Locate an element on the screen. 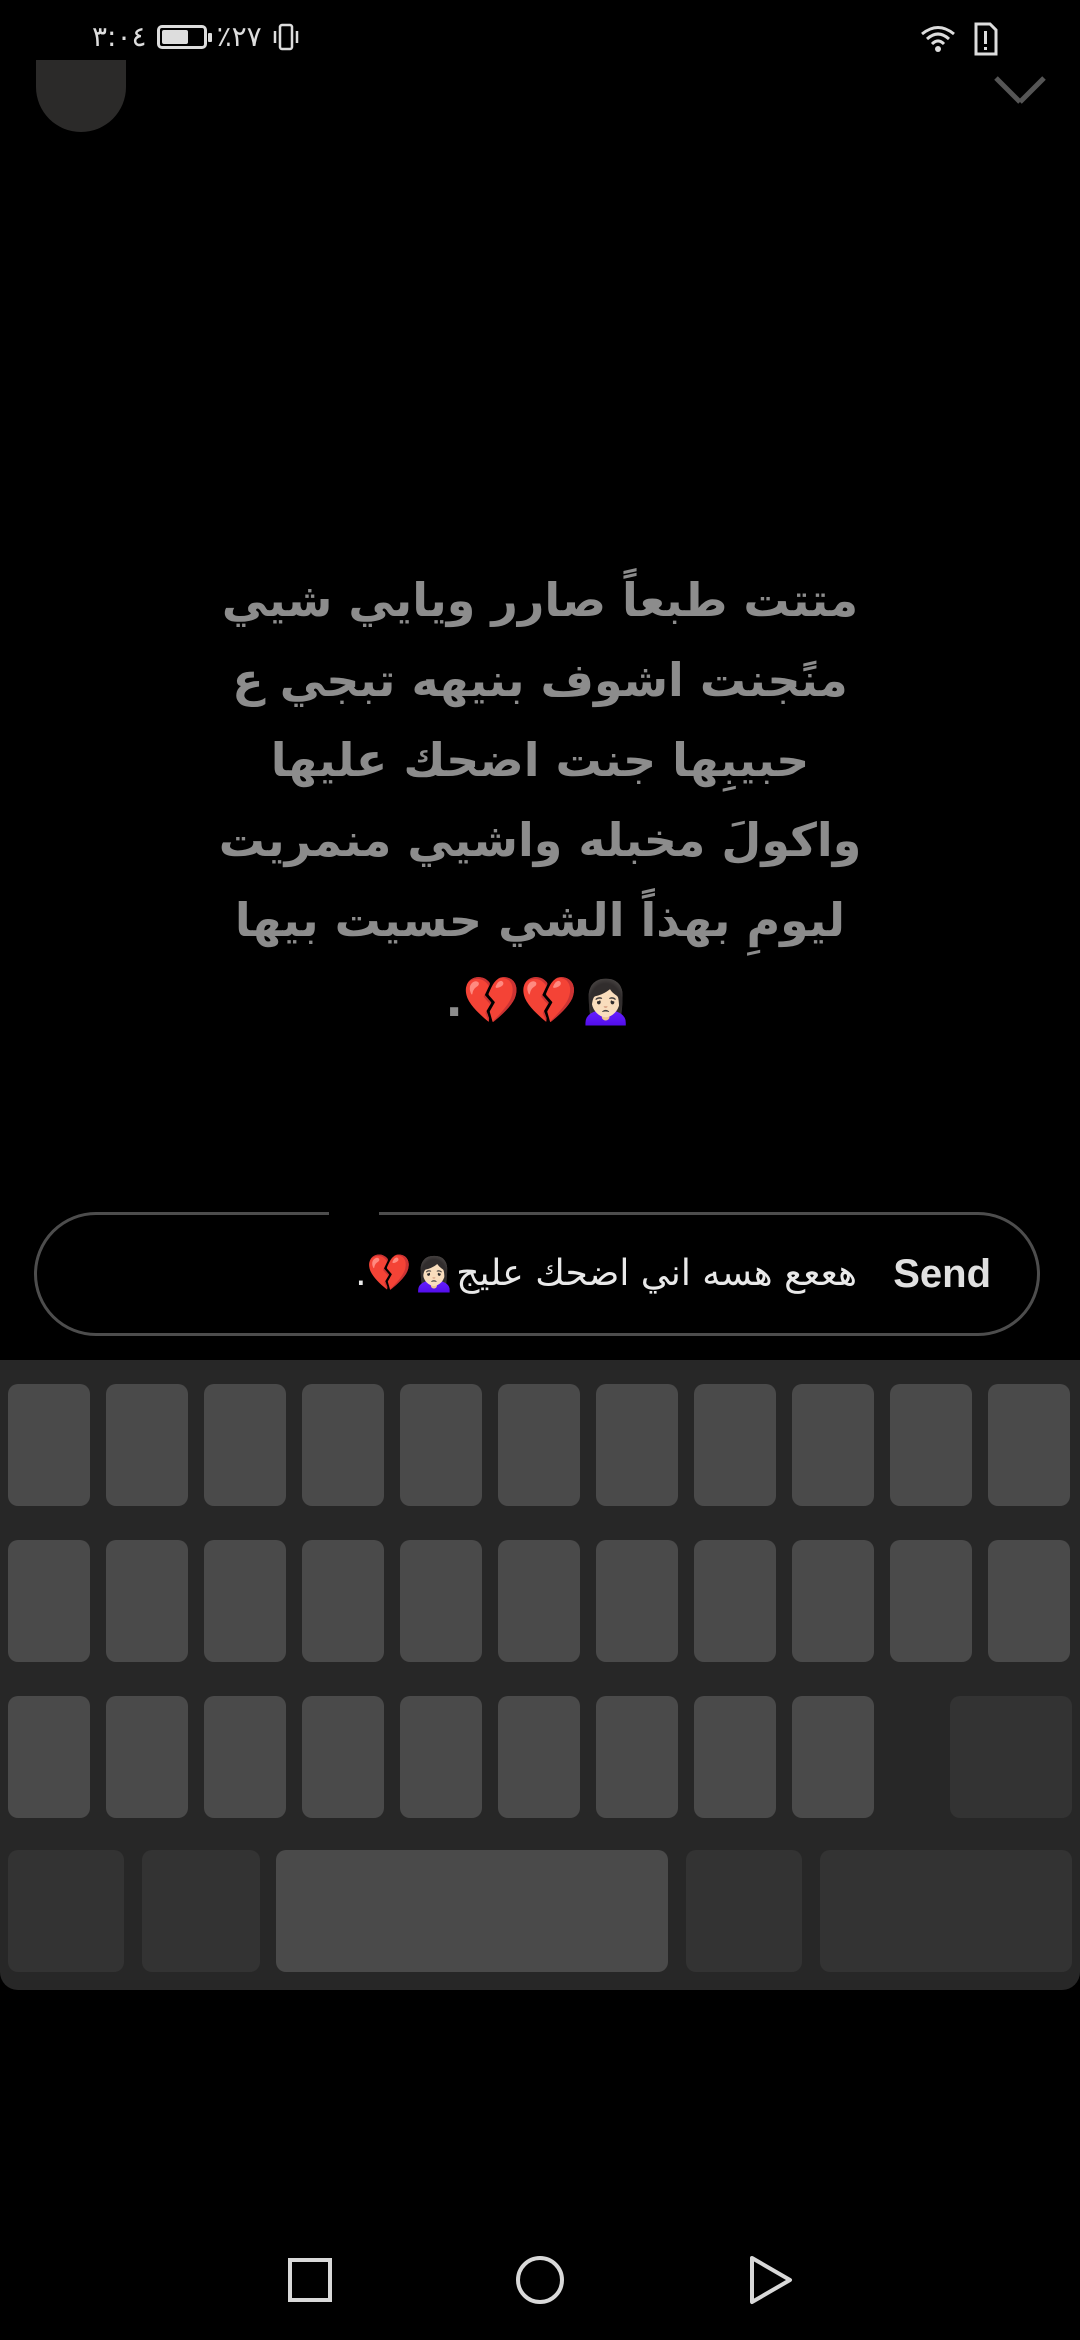  status-time: ٣:٠٤ is located at coordinates (119, 36).